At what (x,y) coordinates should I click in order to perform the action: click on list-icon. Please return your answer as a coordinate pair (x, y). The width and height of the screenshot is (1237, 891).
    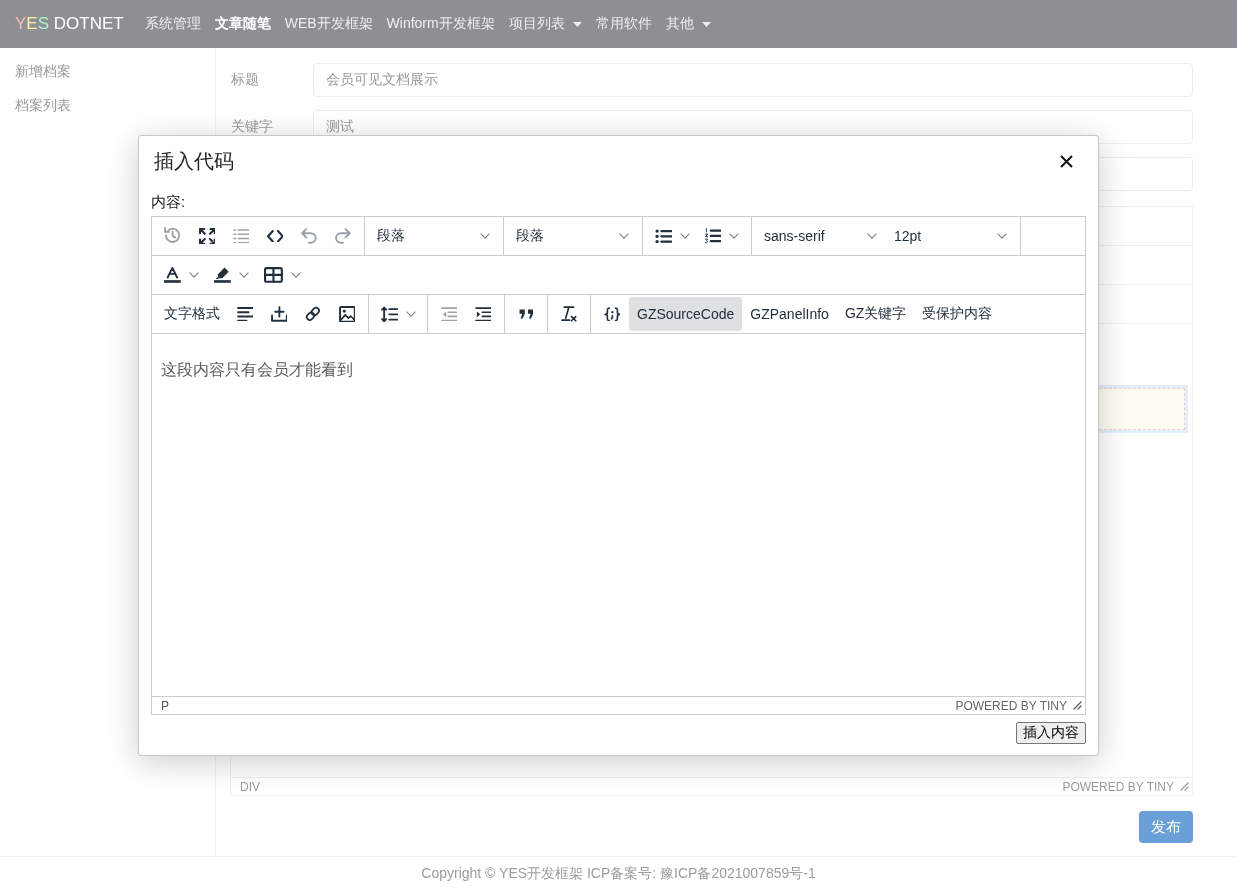
    Looking at the image, I should click on (241, 236).